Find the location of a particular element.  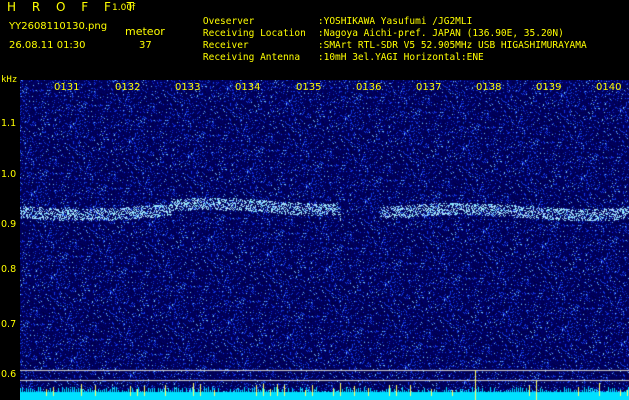

x-tick-label: 0140 is located at coordinates (609, 87).